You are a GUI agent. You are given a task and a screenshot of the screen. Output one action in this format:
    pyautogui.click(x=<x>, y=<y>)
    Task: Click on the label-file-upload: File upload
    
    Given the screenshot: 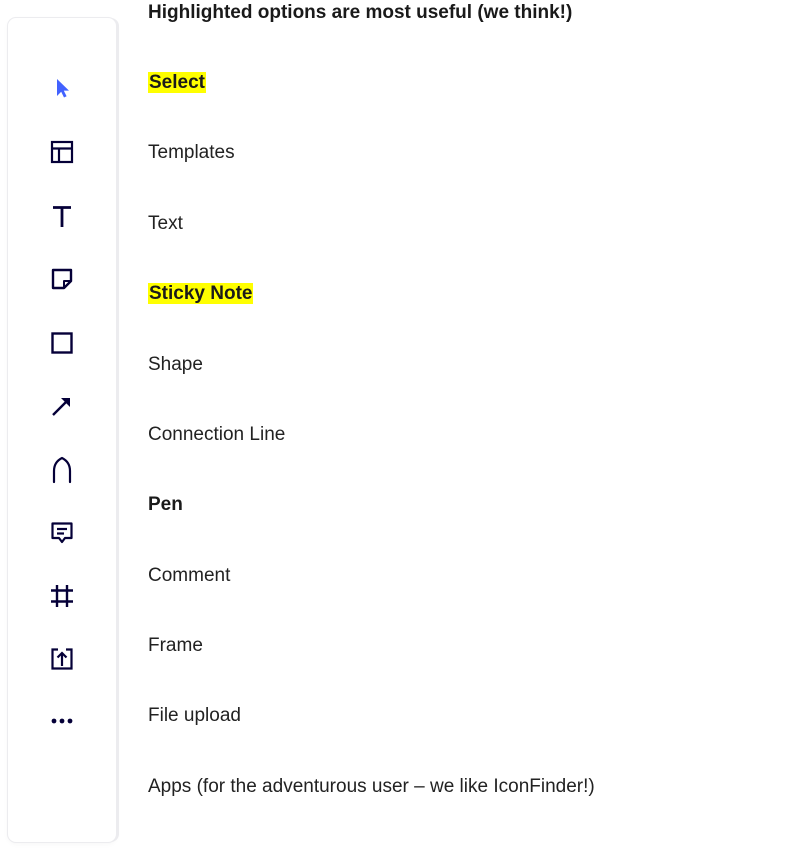 What is the action you would take?
    pyautogui.click(x=194, y=715)
    